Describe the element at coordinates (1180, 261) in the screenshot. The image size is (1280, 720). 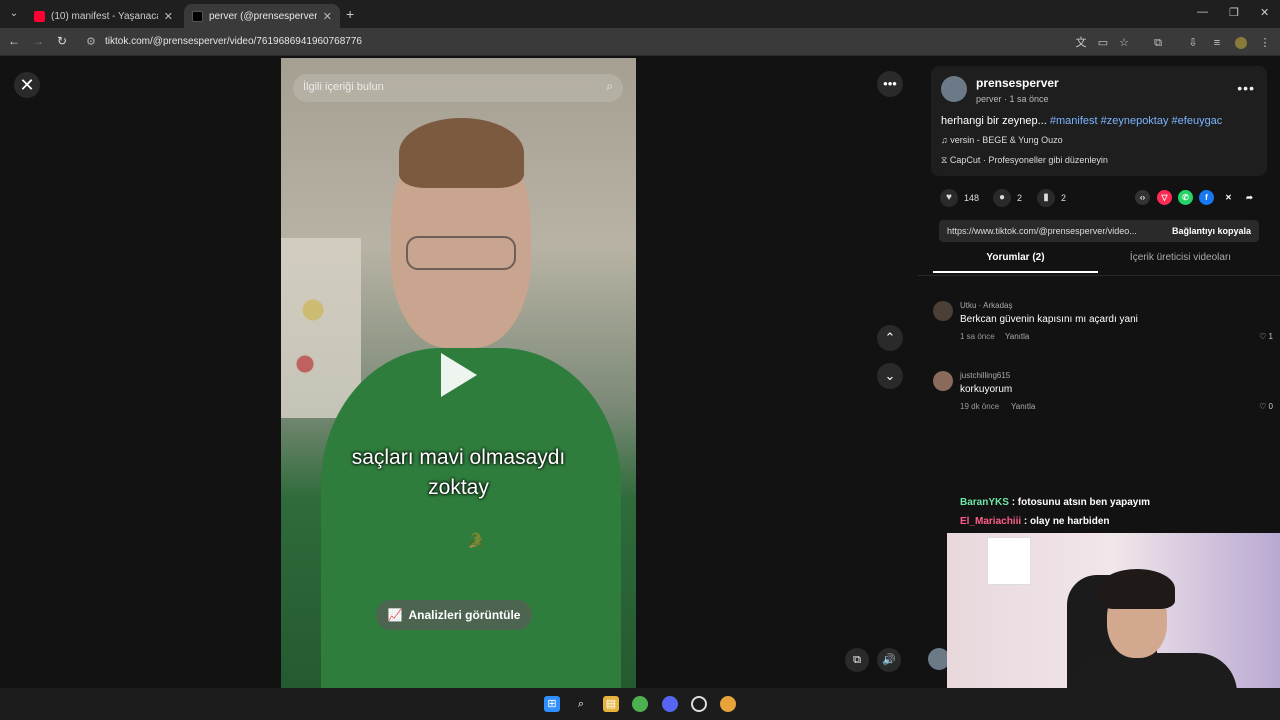
I see `tab-creator-videos: İçerik üreticisi videoları` at that location.